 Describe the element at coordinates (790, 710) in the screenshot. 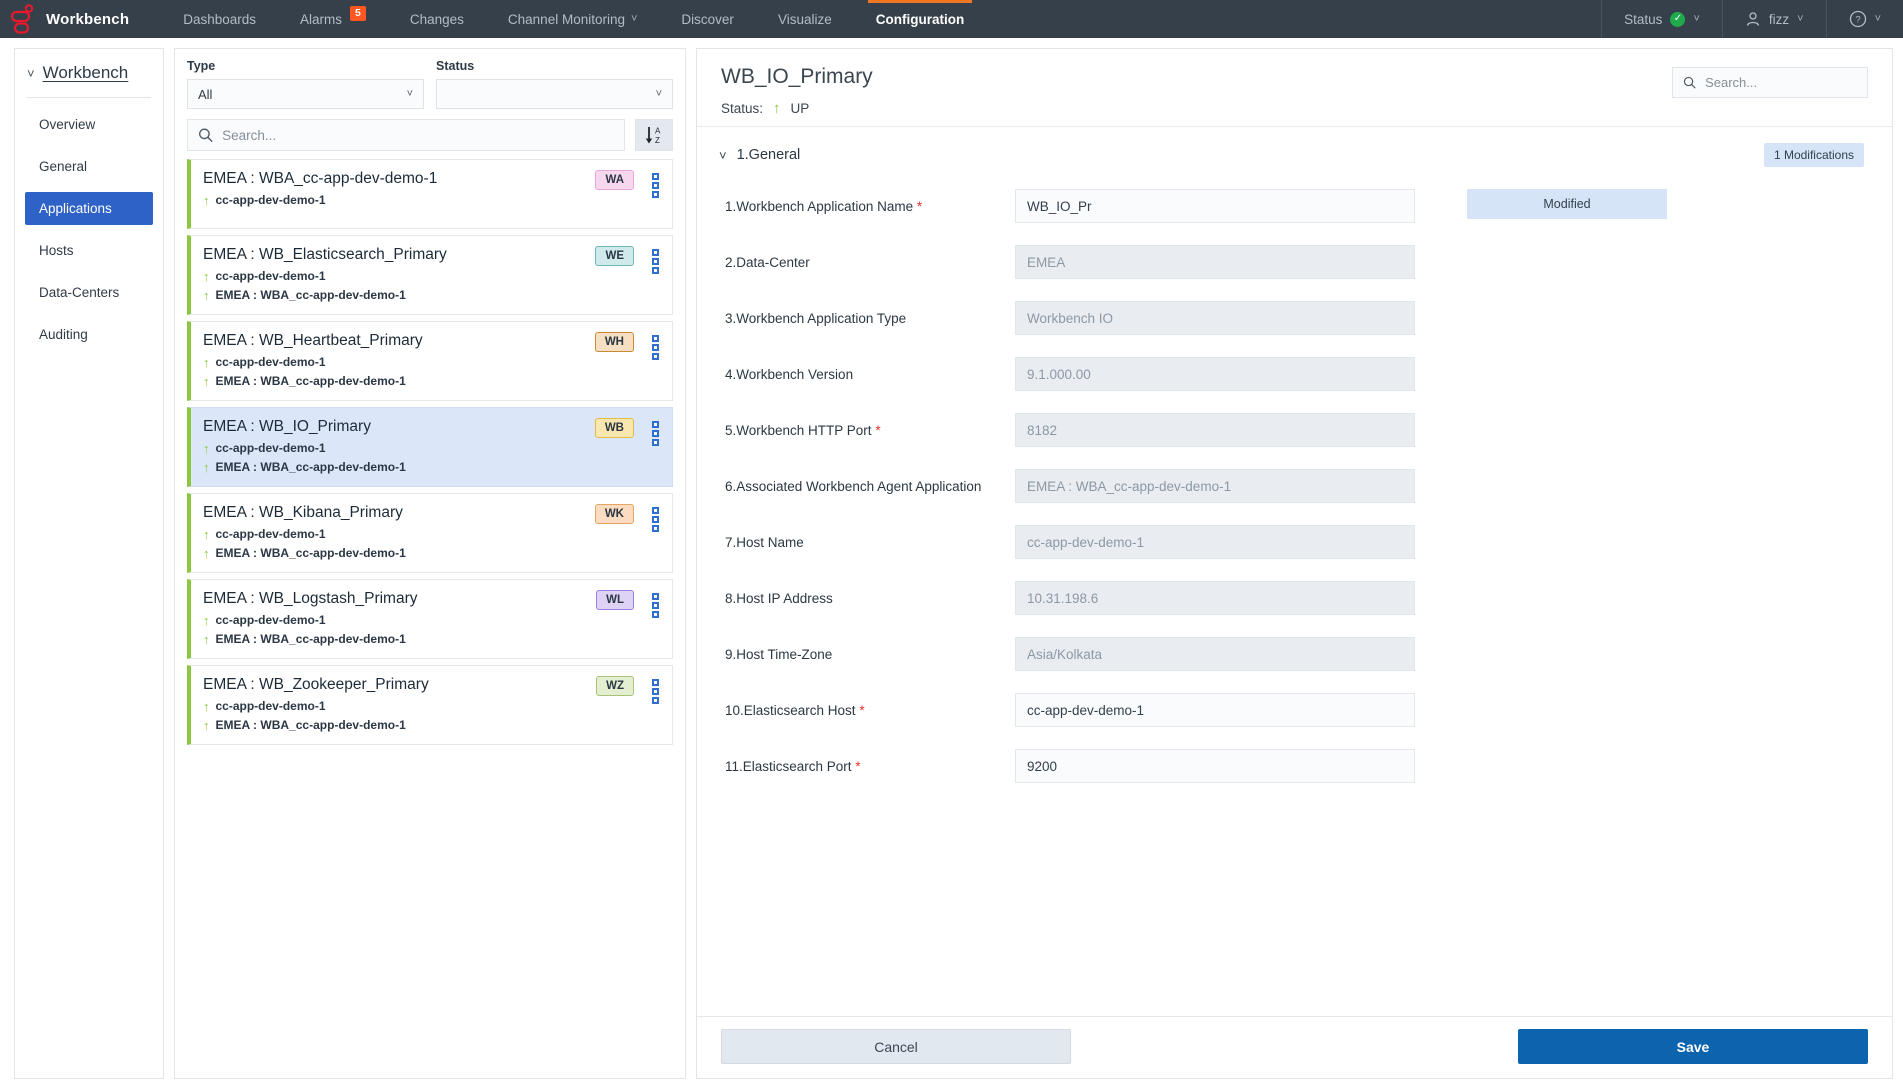

I see `field-label-text: 10.Elasticsearch Host` at that location.